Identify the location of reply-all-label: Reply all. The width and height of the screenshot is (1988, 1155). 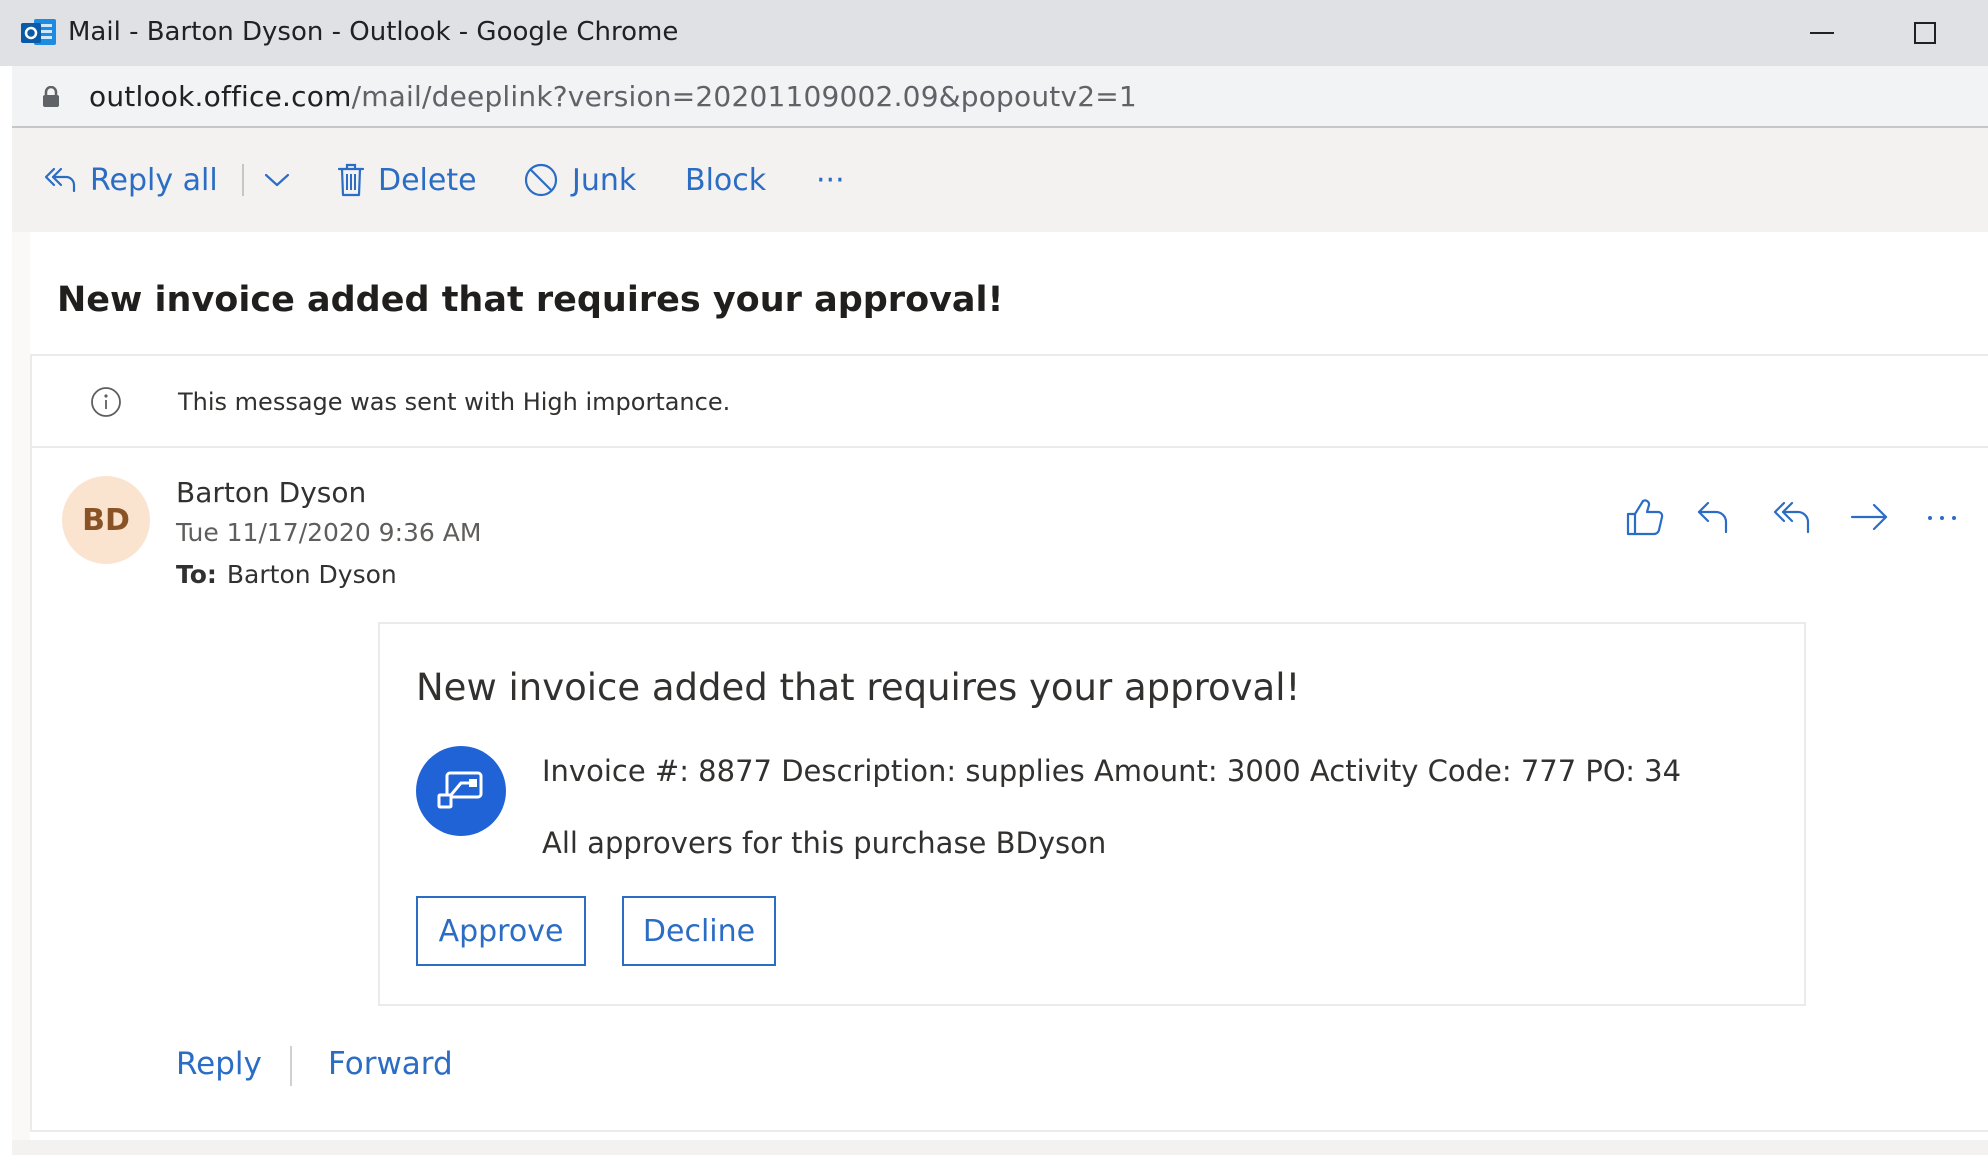
(154, 180).